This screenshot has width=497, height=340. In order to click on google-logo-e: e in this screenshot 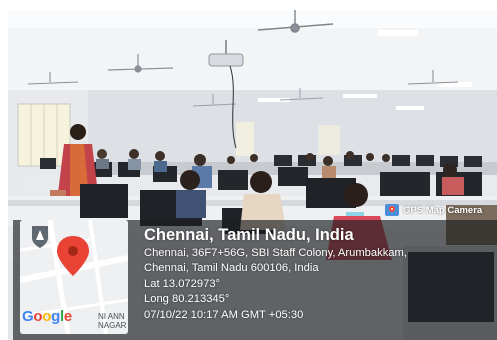, I will do `click(67, 316)`.